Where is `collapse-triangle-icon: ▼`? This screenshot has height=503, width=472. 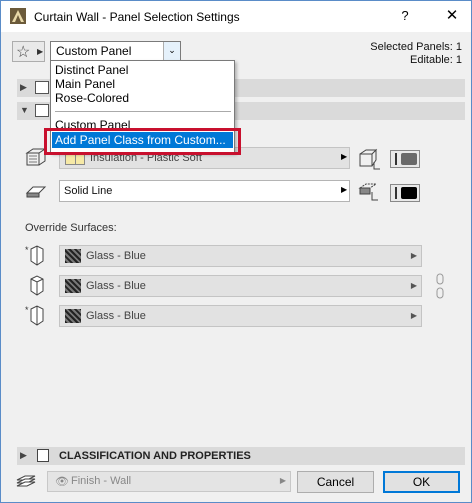
collapse-triangle-icon: ▼ is located at coordinates (24, 110).